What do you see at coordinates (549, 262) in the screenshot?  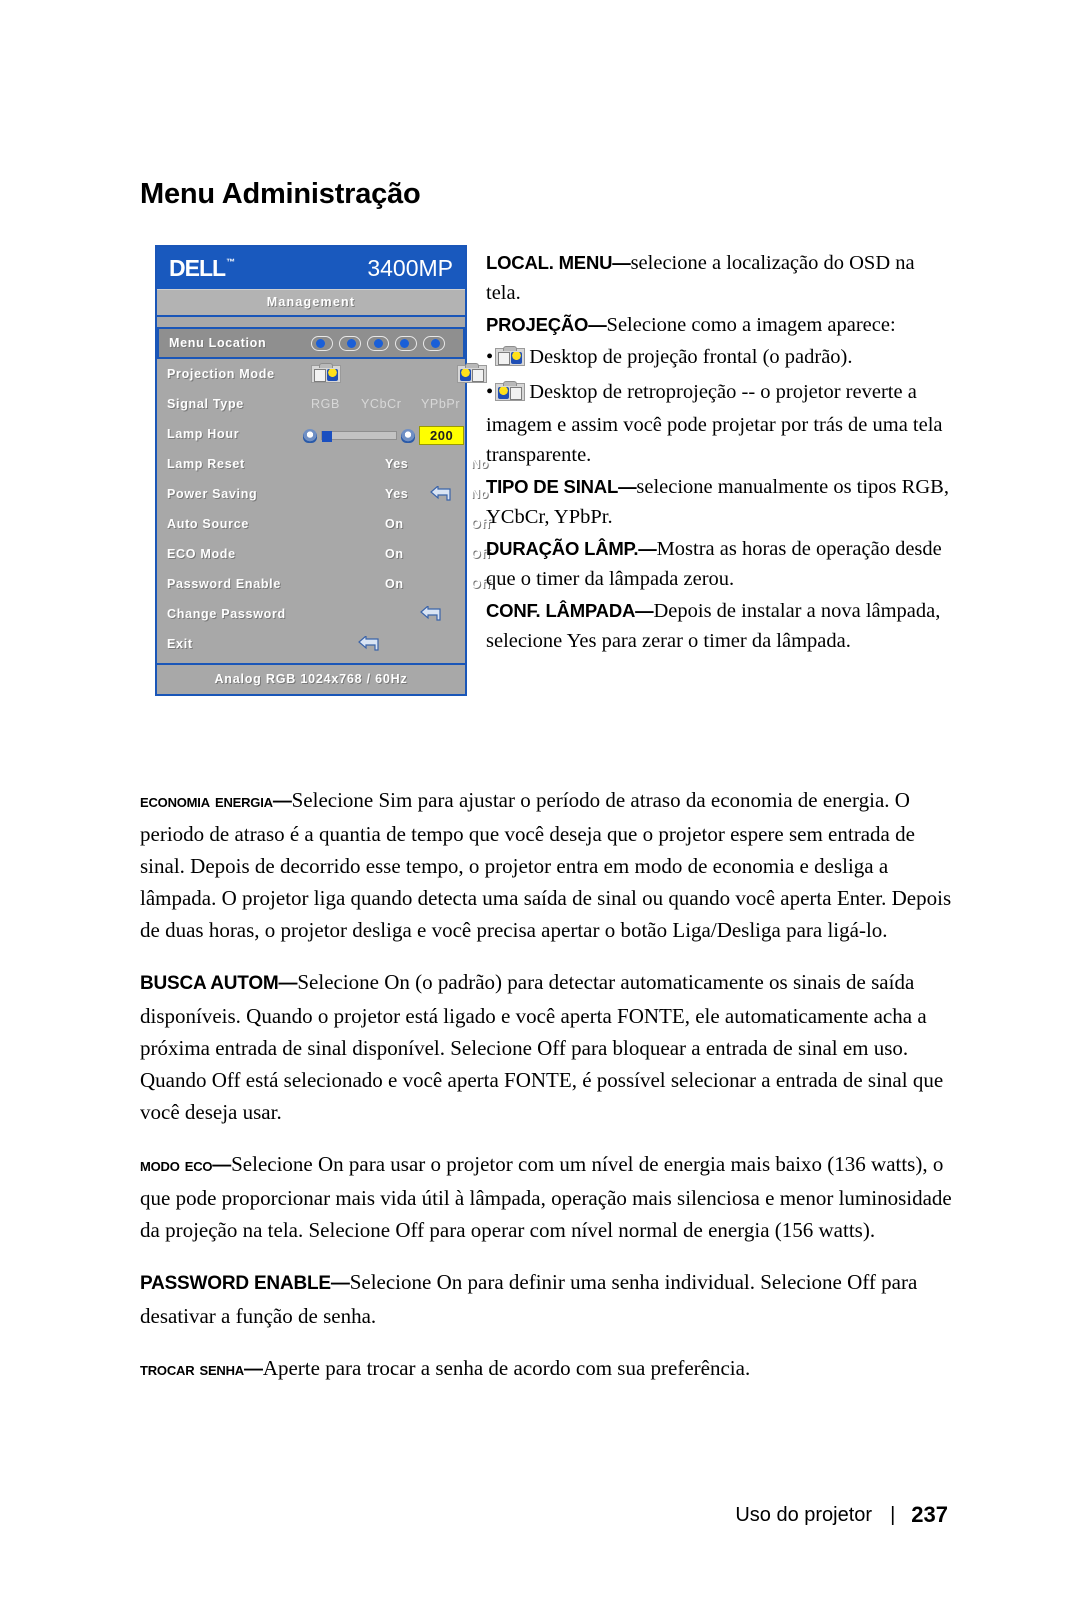 I see `term-menu-location: LOCAL. MENU` at bounding box center [549, 262].